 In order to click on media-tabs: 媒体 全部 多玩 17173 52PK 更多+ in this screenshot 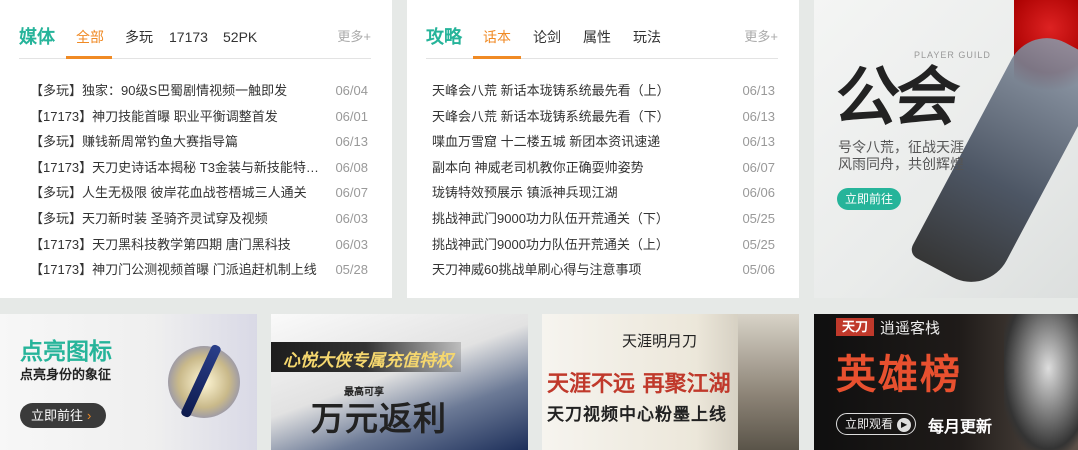, I will do `click(195, 29)`.